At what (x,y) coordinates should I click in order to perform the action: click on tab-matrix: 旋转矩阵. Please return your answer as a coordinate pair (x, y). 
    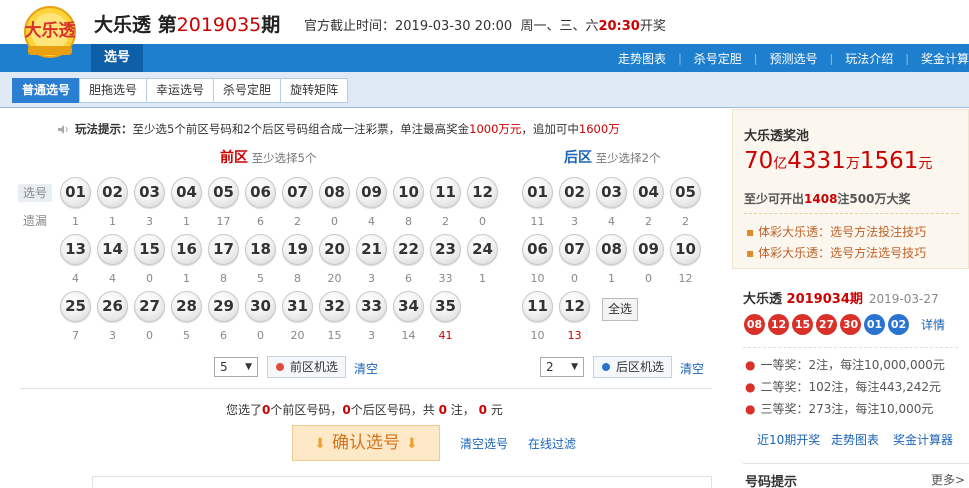
    Looking at the image, I should click on (314, 90).